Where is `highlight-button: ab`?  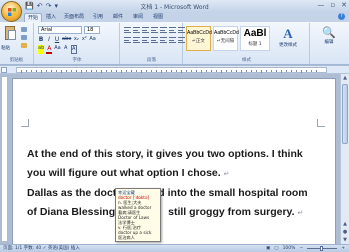 highlight-button: ab is located at coordinates (41, 49).